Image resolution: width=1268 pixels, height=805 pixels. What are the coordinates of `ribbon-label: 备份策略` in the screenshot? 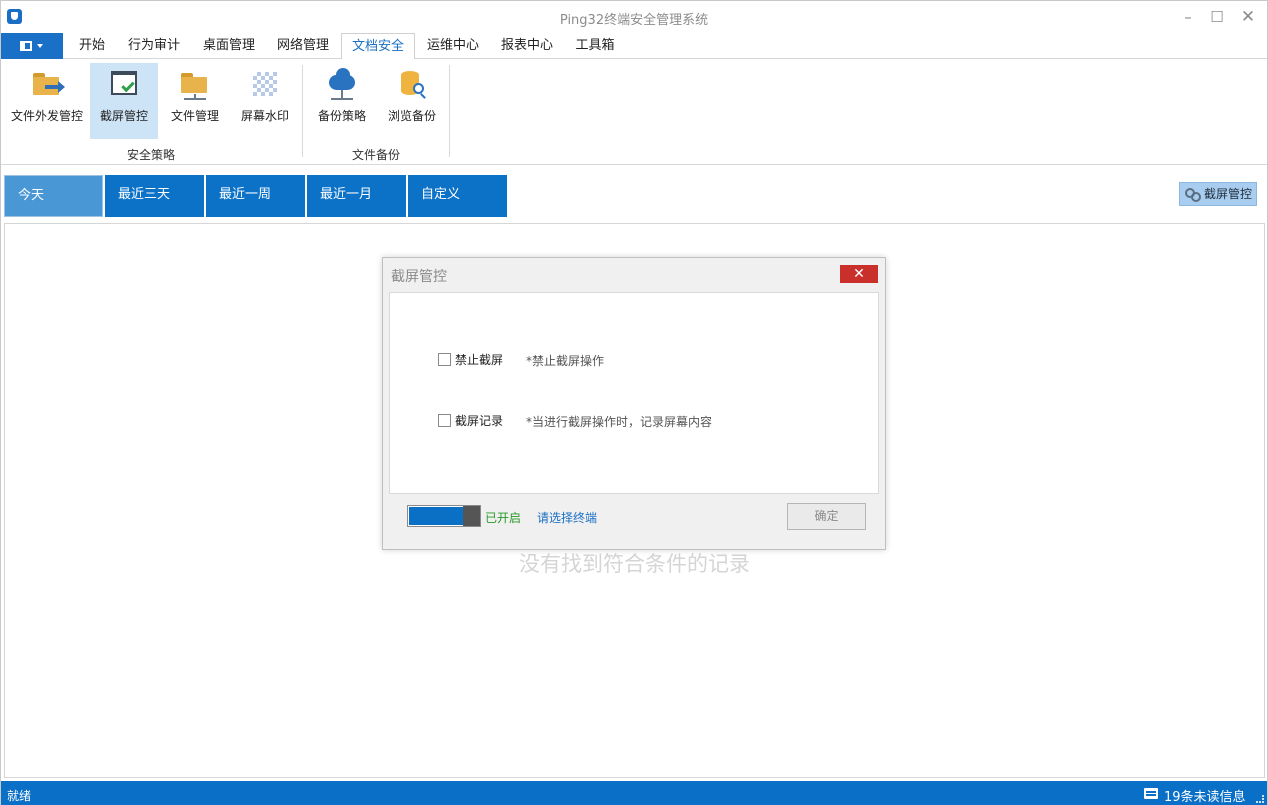 It's located at (341, 116).